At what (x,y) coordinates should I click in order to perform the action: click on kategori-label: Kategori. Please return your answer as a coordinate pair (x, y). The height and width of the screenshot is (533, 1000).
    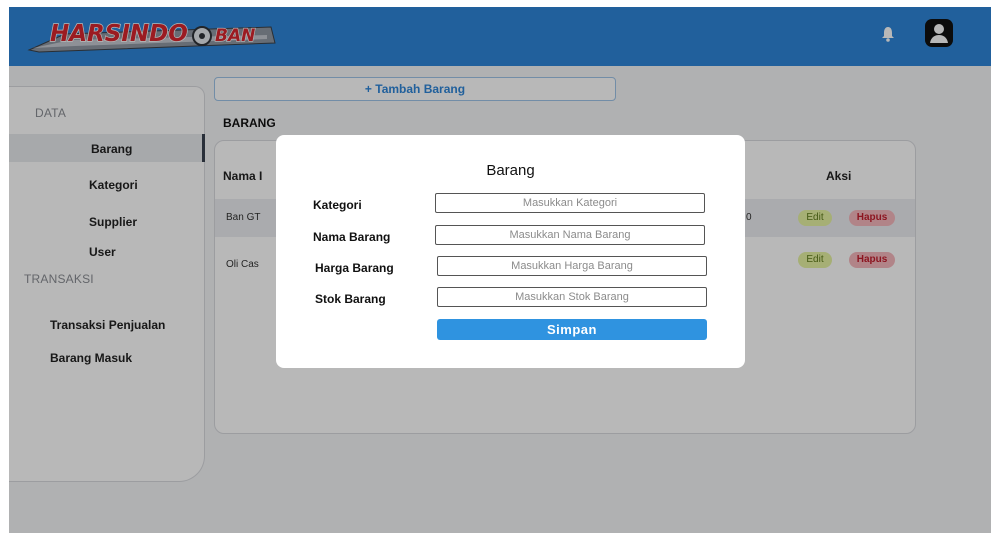
    Looking at the image, I should click on (337, 205).